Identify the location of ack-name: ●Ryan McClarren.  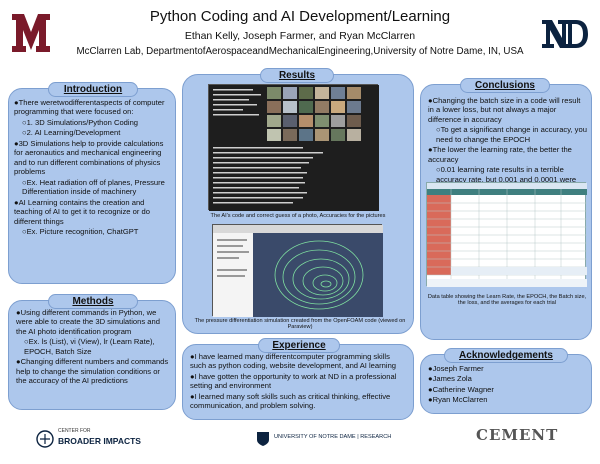
(458, 400).